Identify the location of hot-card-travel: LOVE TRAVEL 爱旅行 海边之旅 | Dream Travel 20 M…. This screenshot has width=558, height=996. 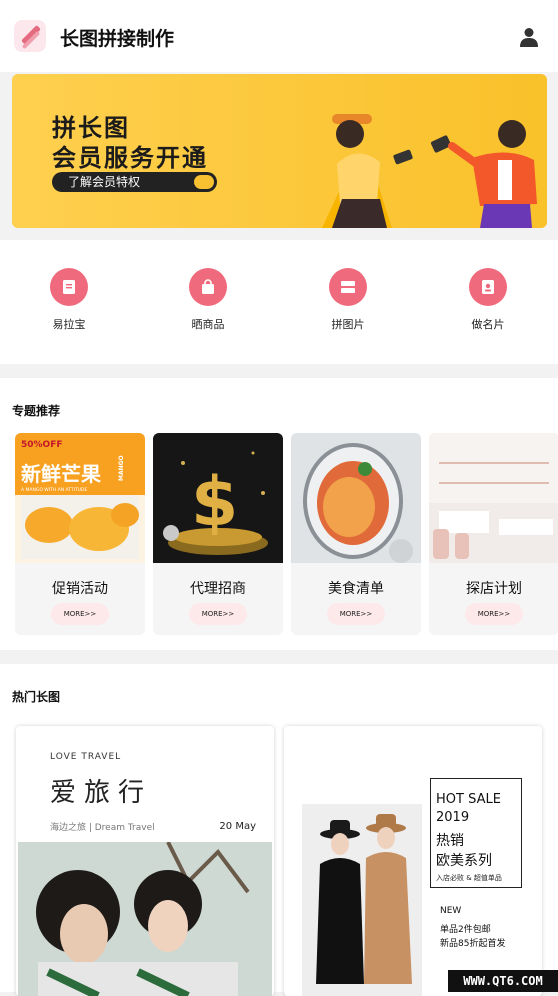
(145, 861).